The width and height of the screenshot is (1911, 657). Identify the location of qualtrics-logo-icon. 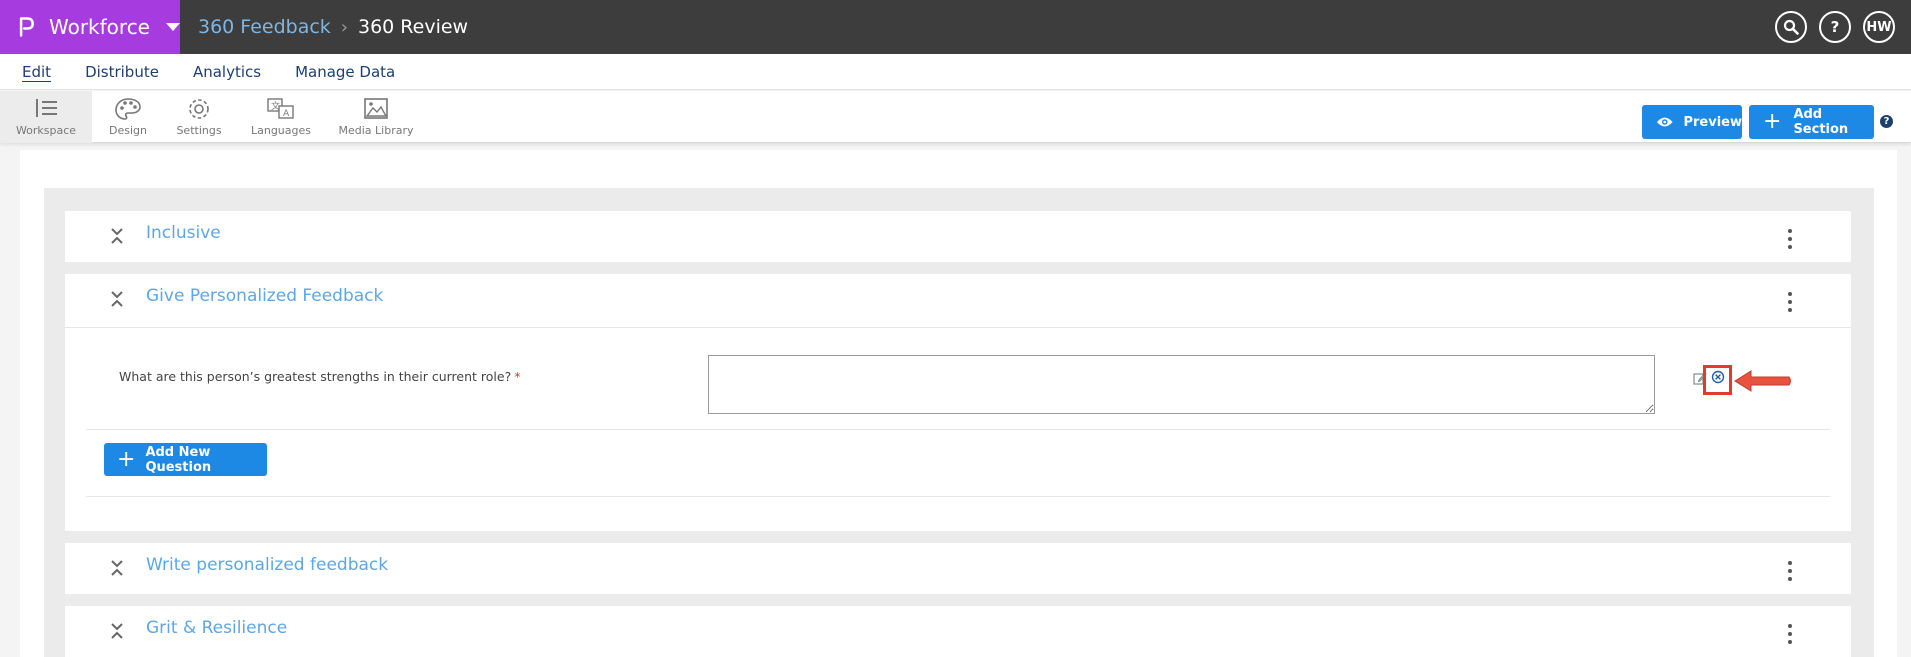
(26, 27).